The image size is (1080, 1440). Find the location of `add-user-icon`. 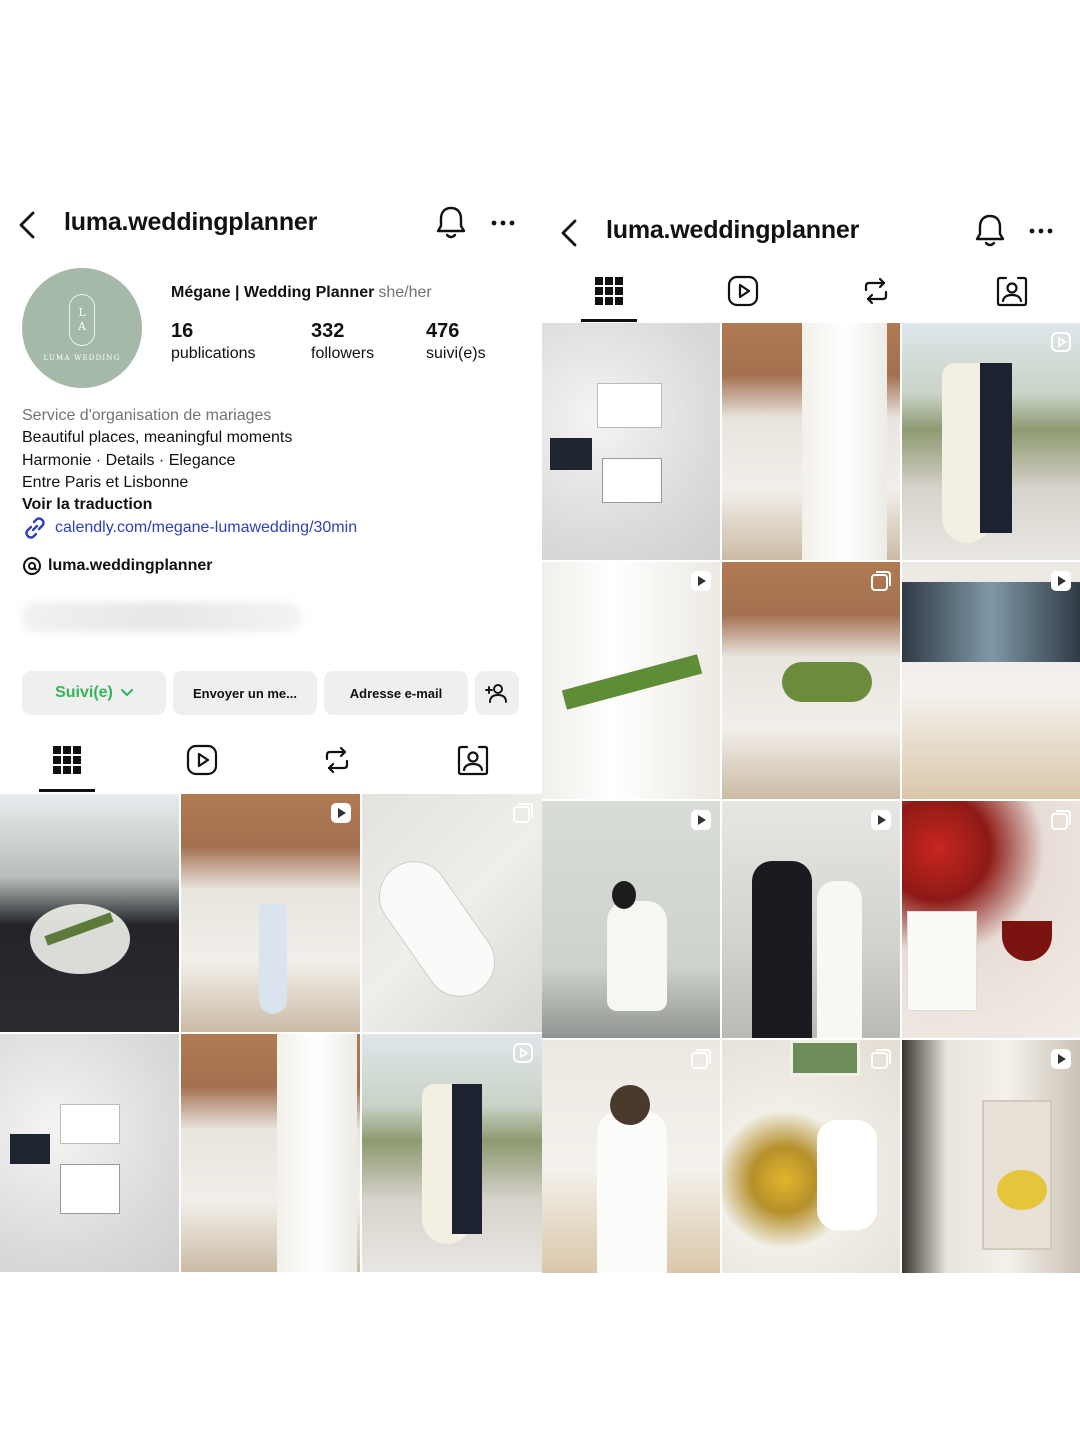

add-user-icon is located at coordinates (496, 693).